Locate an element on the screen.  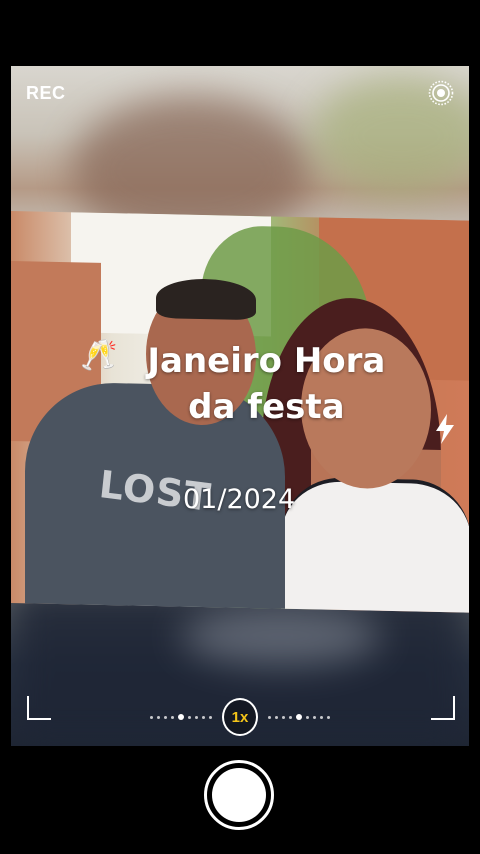
toast-icon: 🥂 is located at coordinates (99, 355).